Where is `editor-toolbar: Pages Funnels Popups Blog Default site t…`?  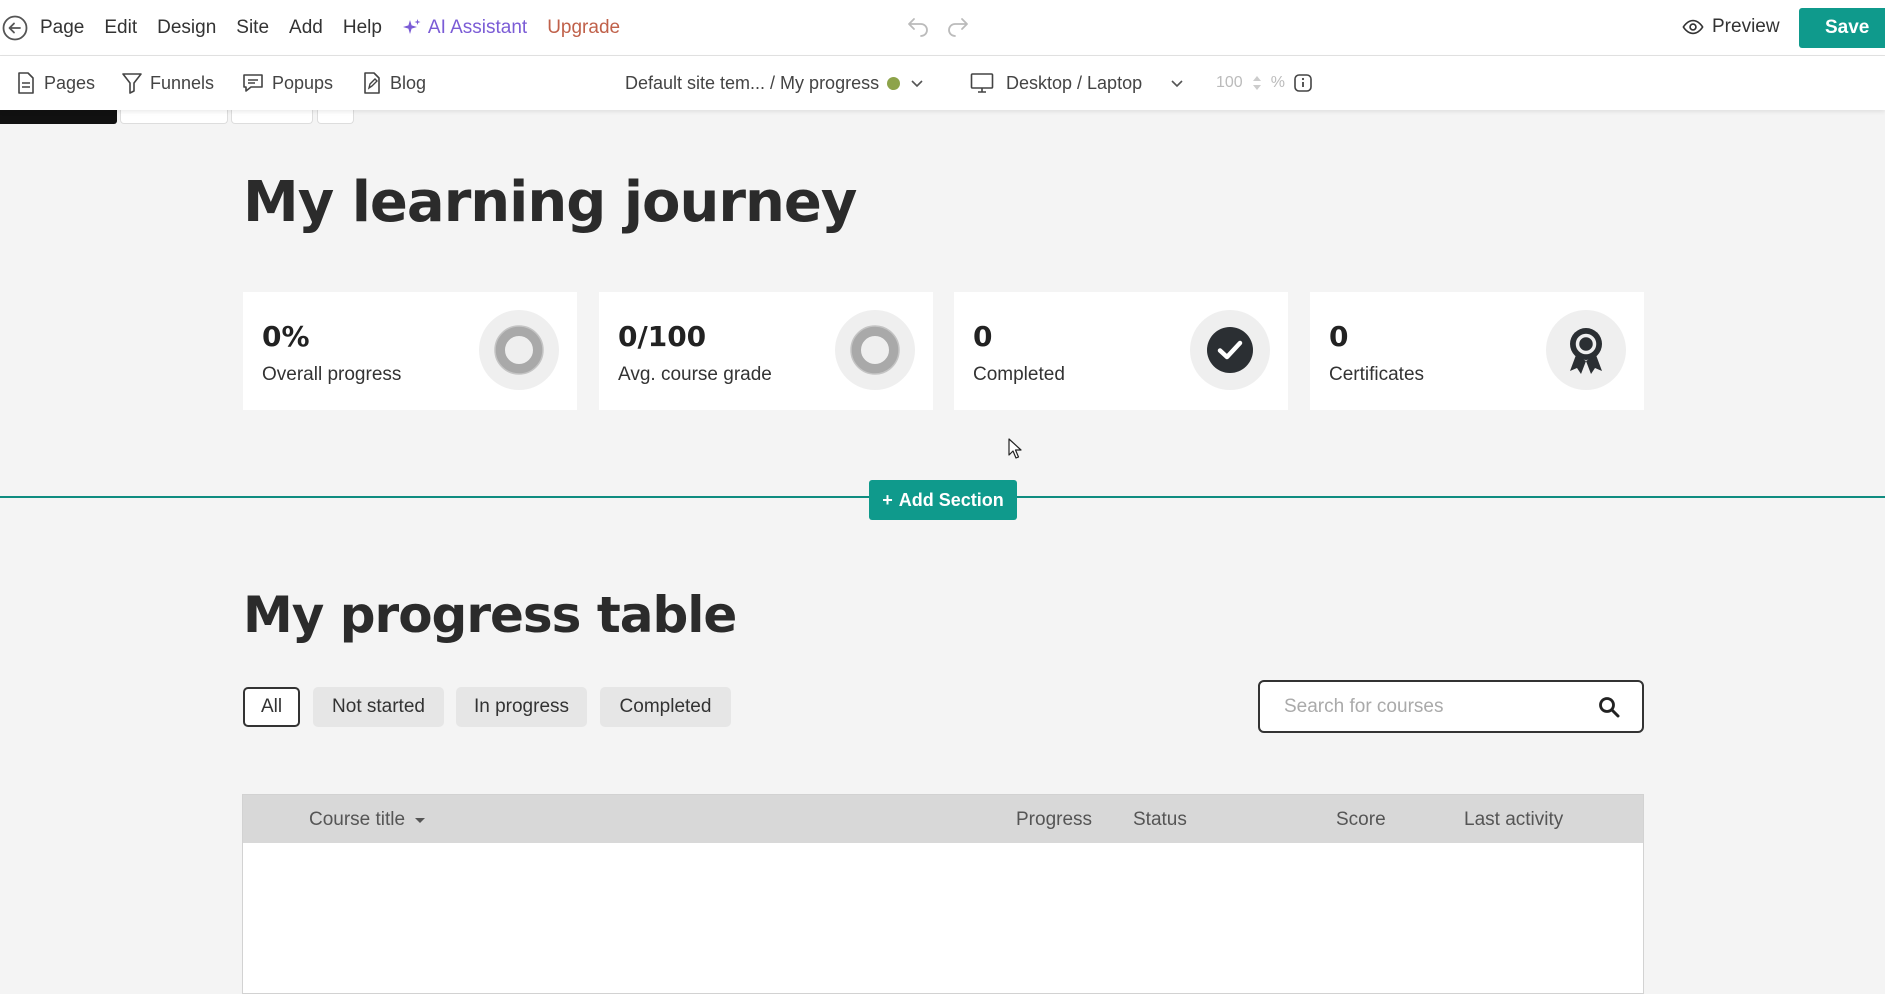
editor-toolbar: Pages Funnels Popups Blog Default site t… is located at coordinates (942, 83).